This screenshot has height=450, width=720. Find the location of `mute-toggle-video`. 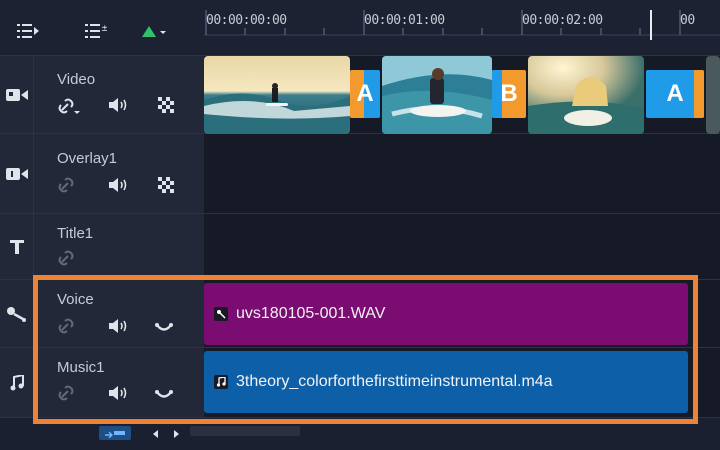

mute-toggle-video is located at coordinates (118, 105).